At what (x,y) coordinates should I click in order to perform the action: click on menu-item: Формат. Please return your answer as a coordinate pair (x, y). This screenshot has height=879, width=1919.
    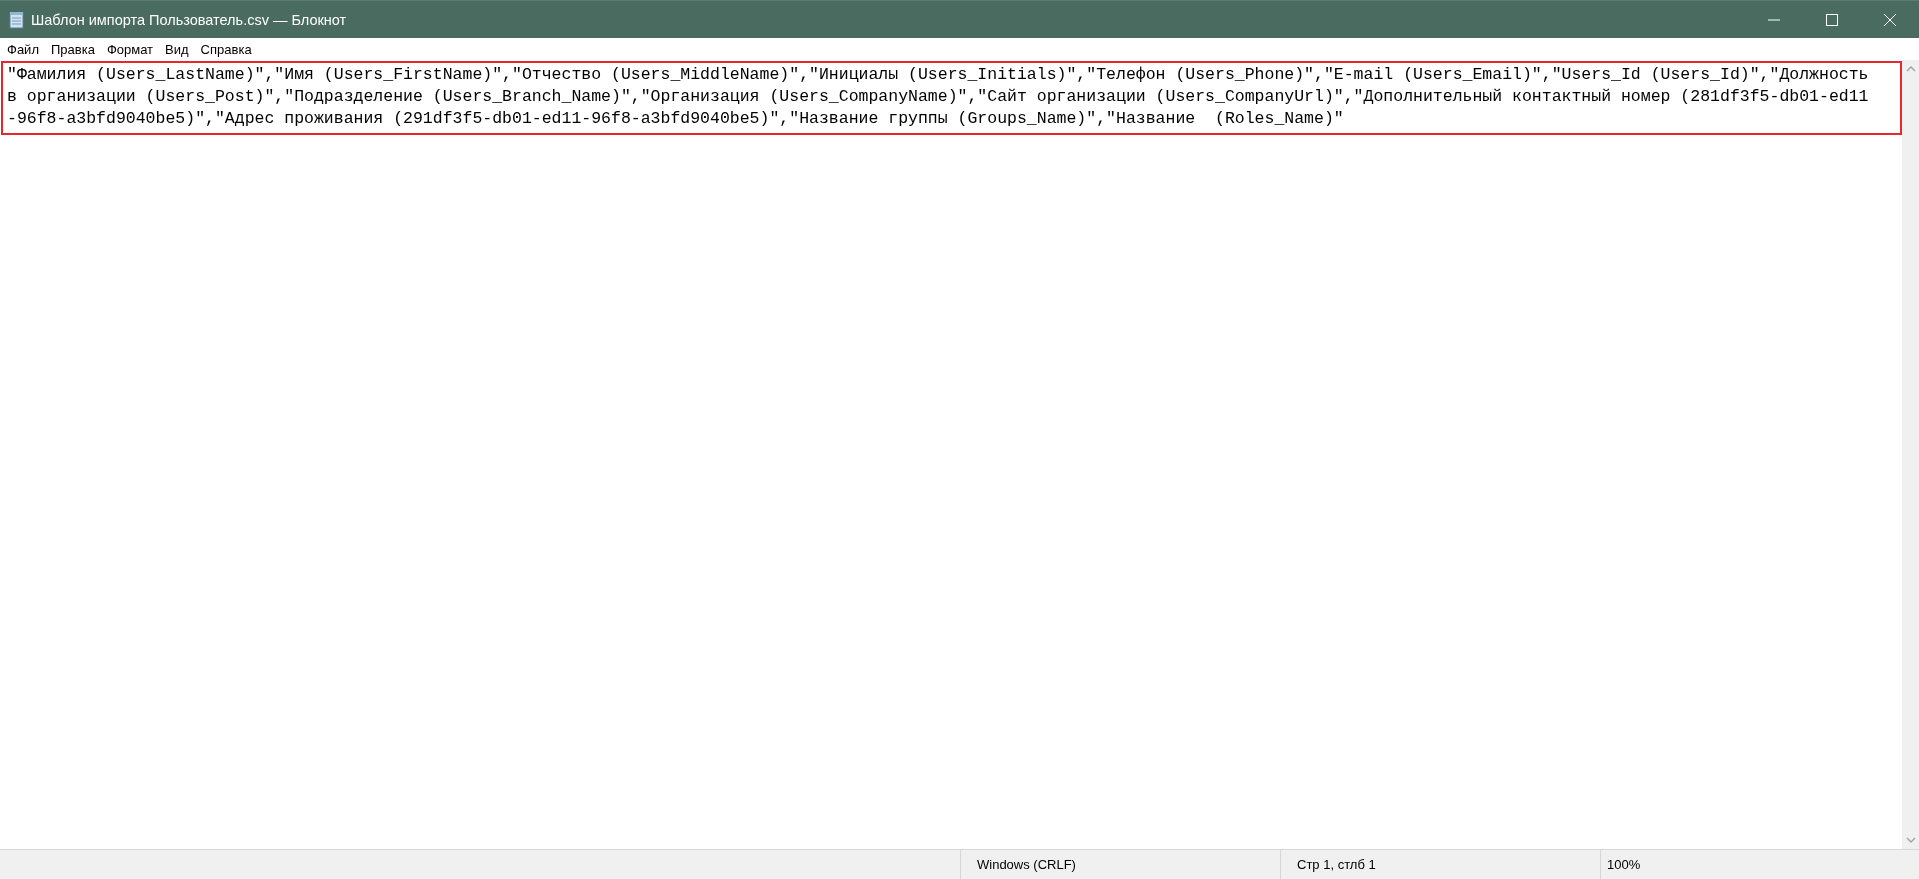
    Looking at the image, I should click on (130, 49).